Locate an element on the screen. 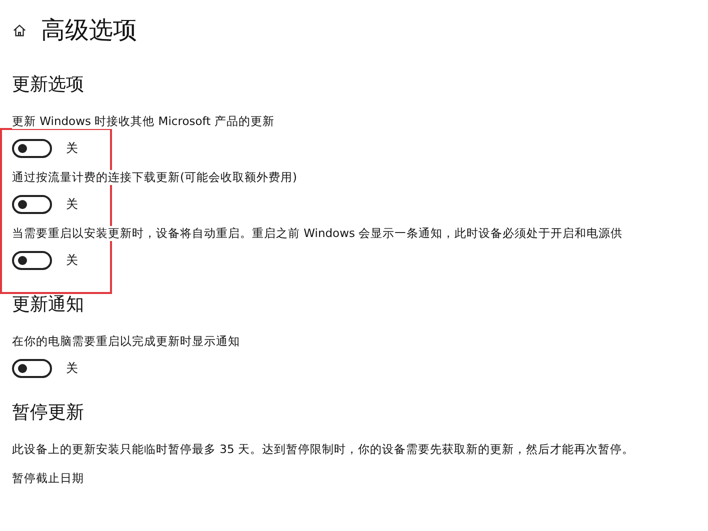 The image size is (708, 531). section-heading: 更新选项 is located at coordinates (48, 84).